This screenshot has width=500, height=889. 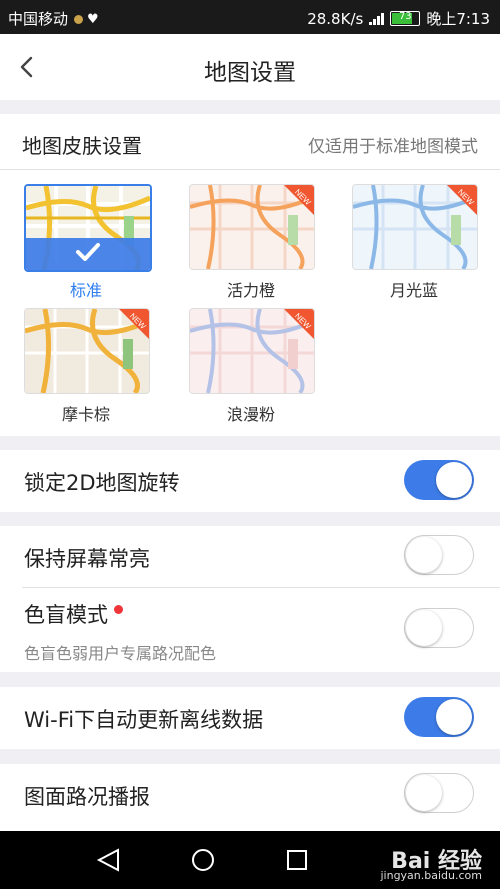 I want to click on lock-rotation-toggle, so click(x=439, y=480).